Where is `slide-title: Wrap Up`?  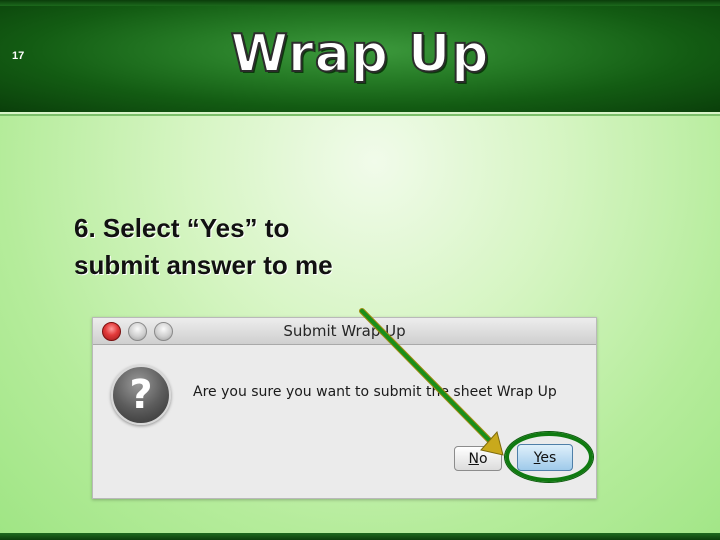 slide-title: Wrap Up is located at coordinates (360, 54).